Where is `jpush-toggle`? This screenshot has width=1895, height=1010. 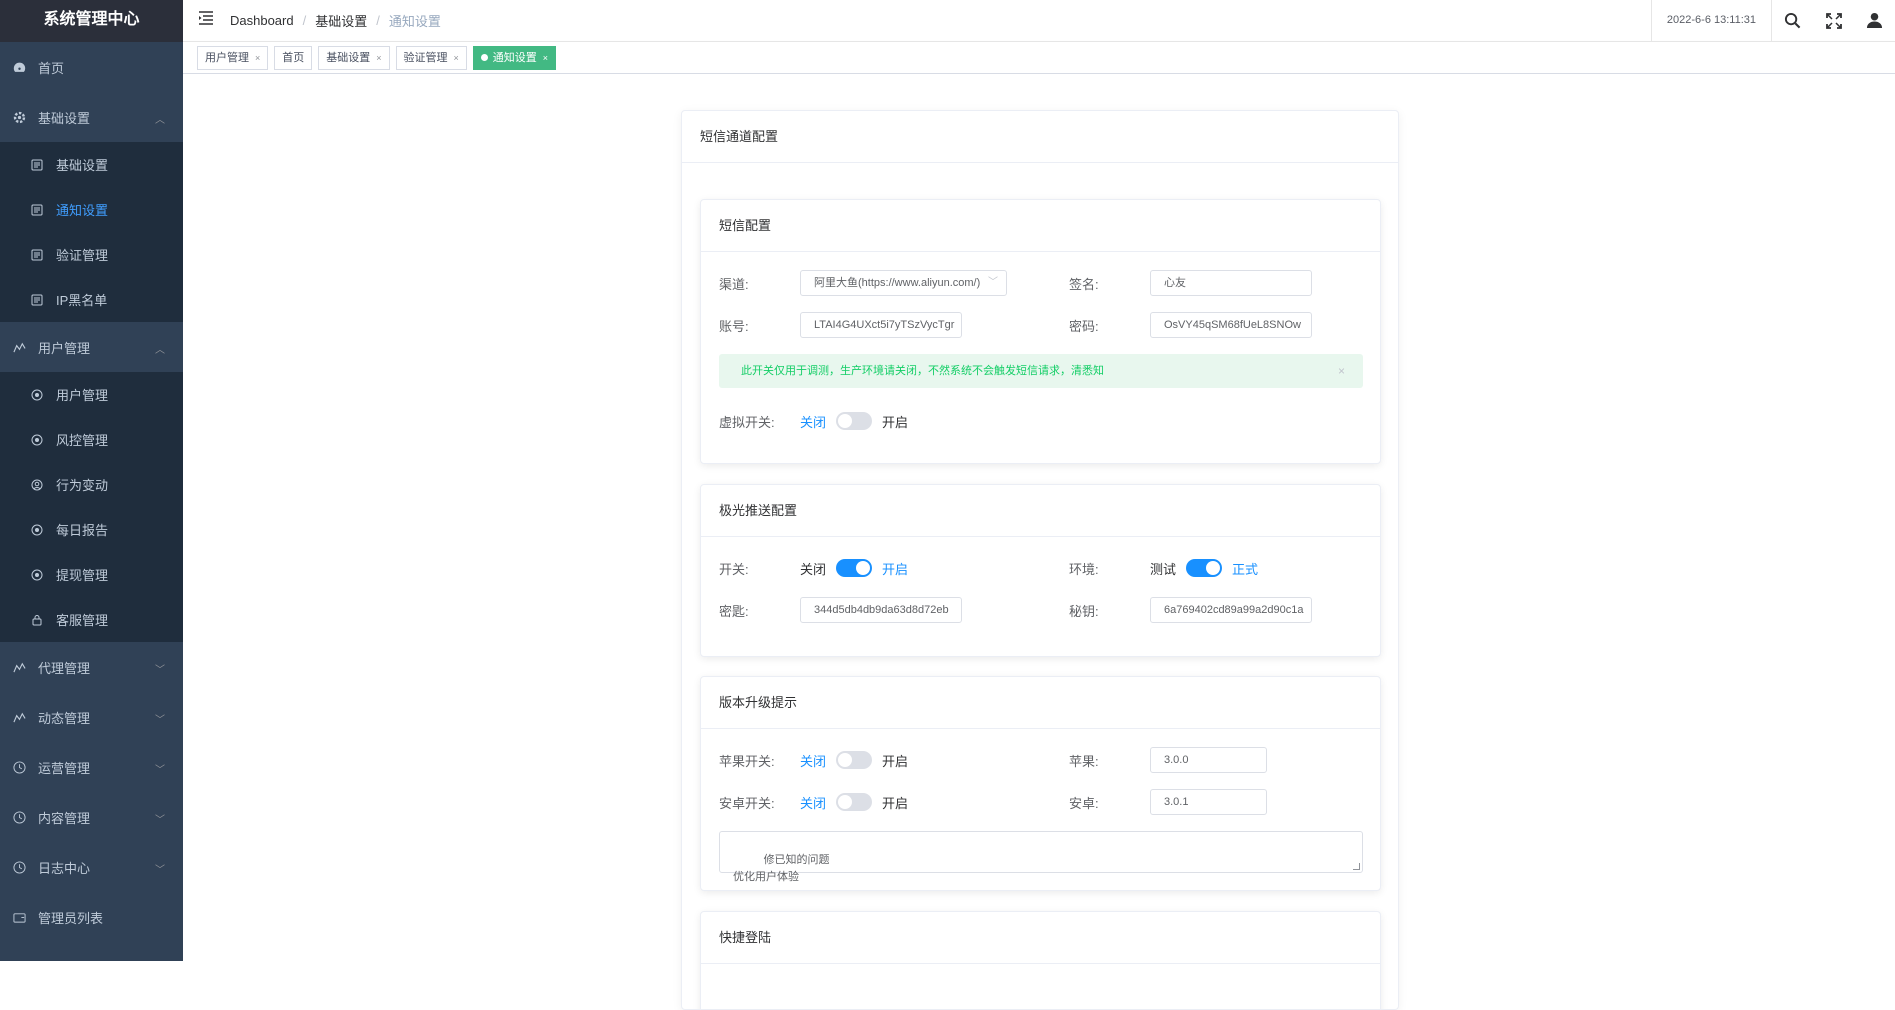
jpush-toggle is located at coordinates (854, 568).